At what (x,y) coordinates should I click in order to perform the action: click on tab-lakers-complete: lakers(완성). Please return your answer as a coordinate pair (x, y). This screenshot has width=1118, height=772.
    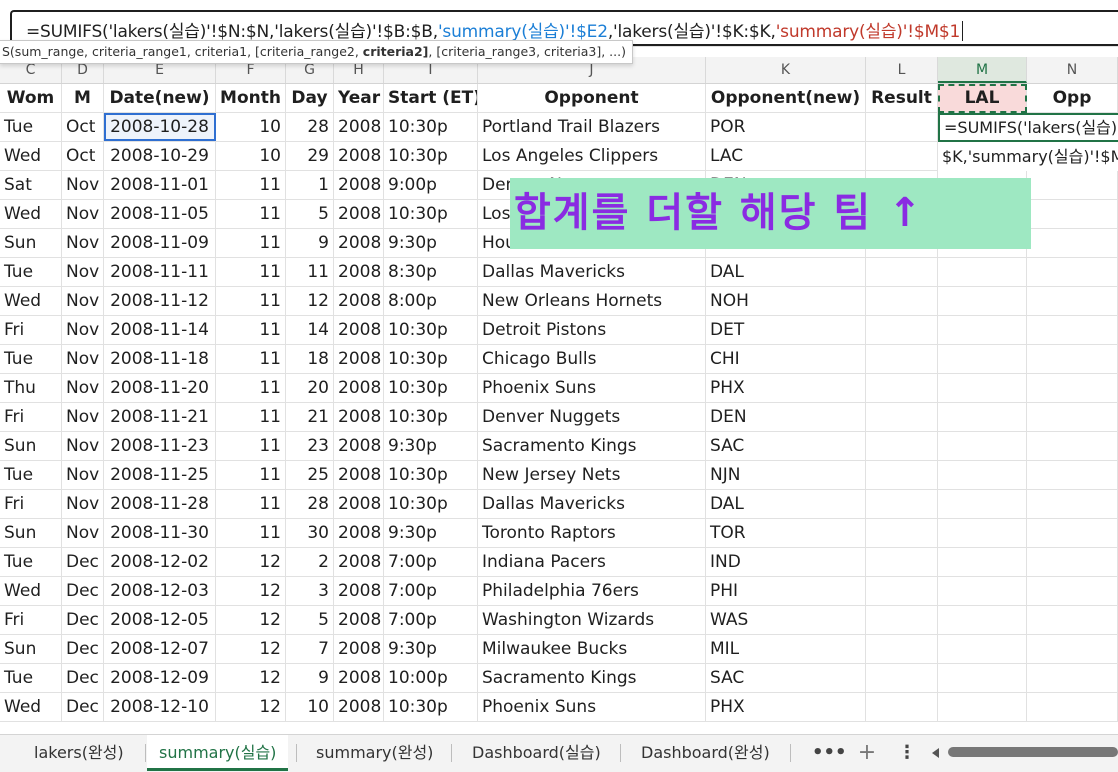
    Looking at the image, I should click on (79, 753).